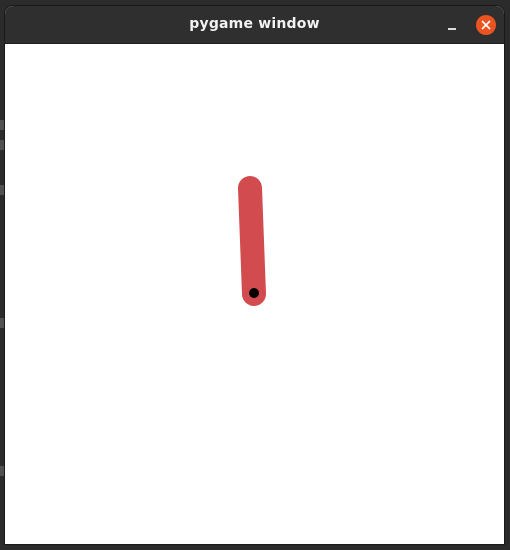 The width and height of the screenshot is (510, 550). I want to click on pendulum-bob, so click(254, 293).